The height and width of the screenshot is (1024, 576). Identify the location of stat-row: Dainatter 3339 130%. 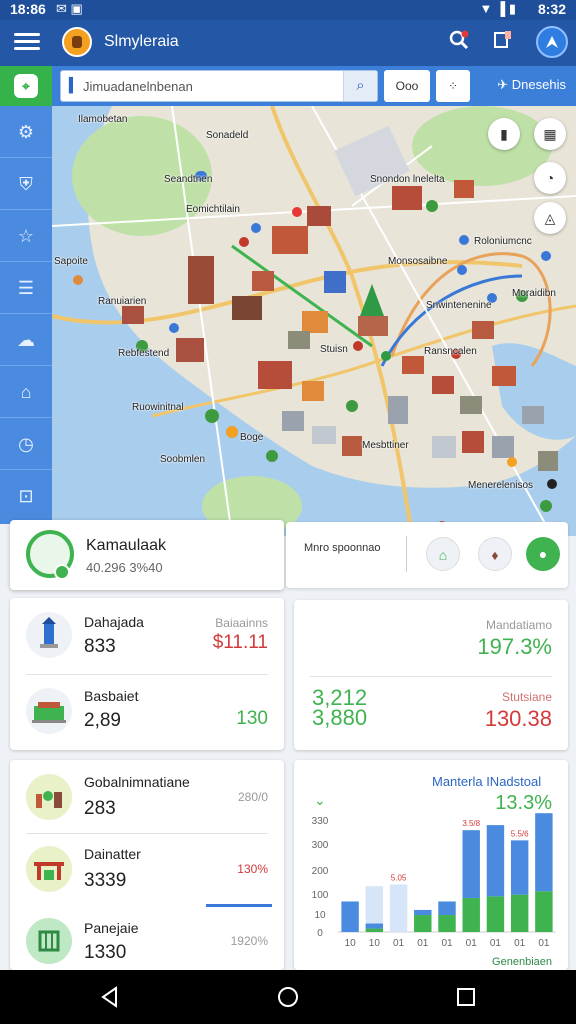
(147, 870).